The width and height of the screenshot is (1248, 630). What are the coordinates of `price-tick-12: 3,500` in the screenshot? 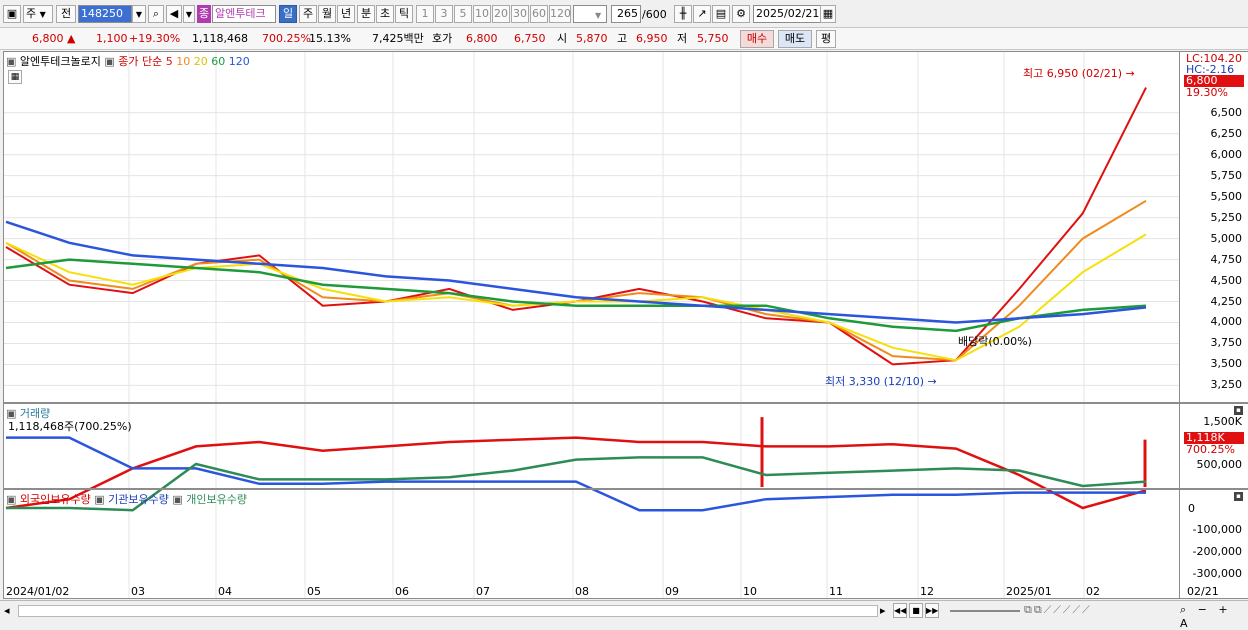 It's located at (1226, 364).